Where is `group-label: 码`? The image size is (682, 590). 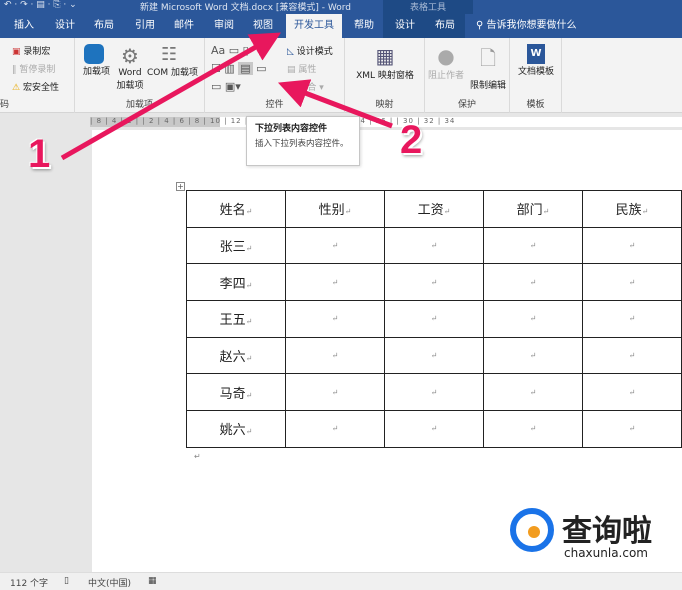 group-label: 码 is located at coordinates (5, 105).